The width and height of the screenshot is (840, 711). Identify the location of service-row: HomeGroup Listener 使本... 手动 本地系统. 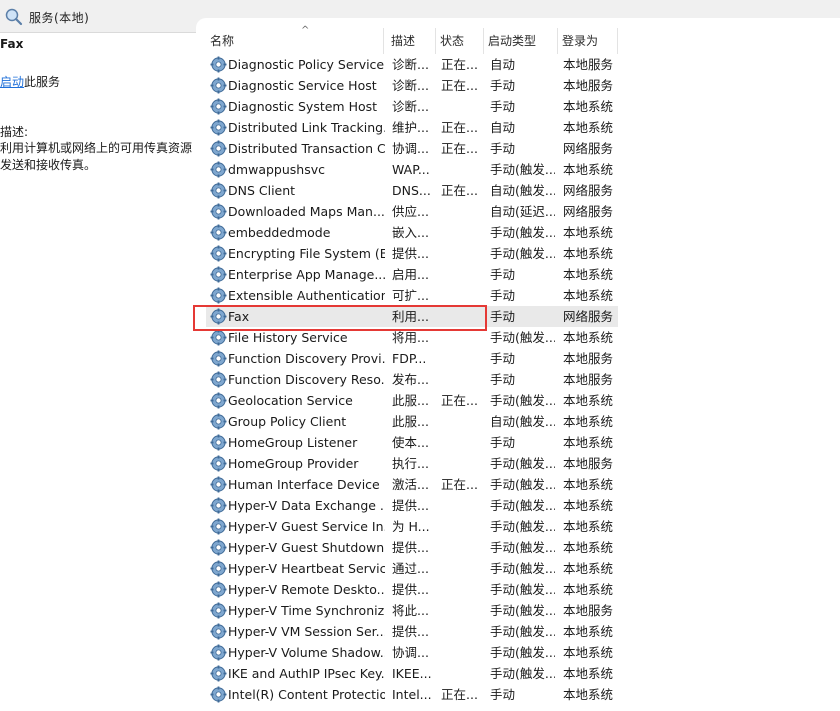
(411, 442).